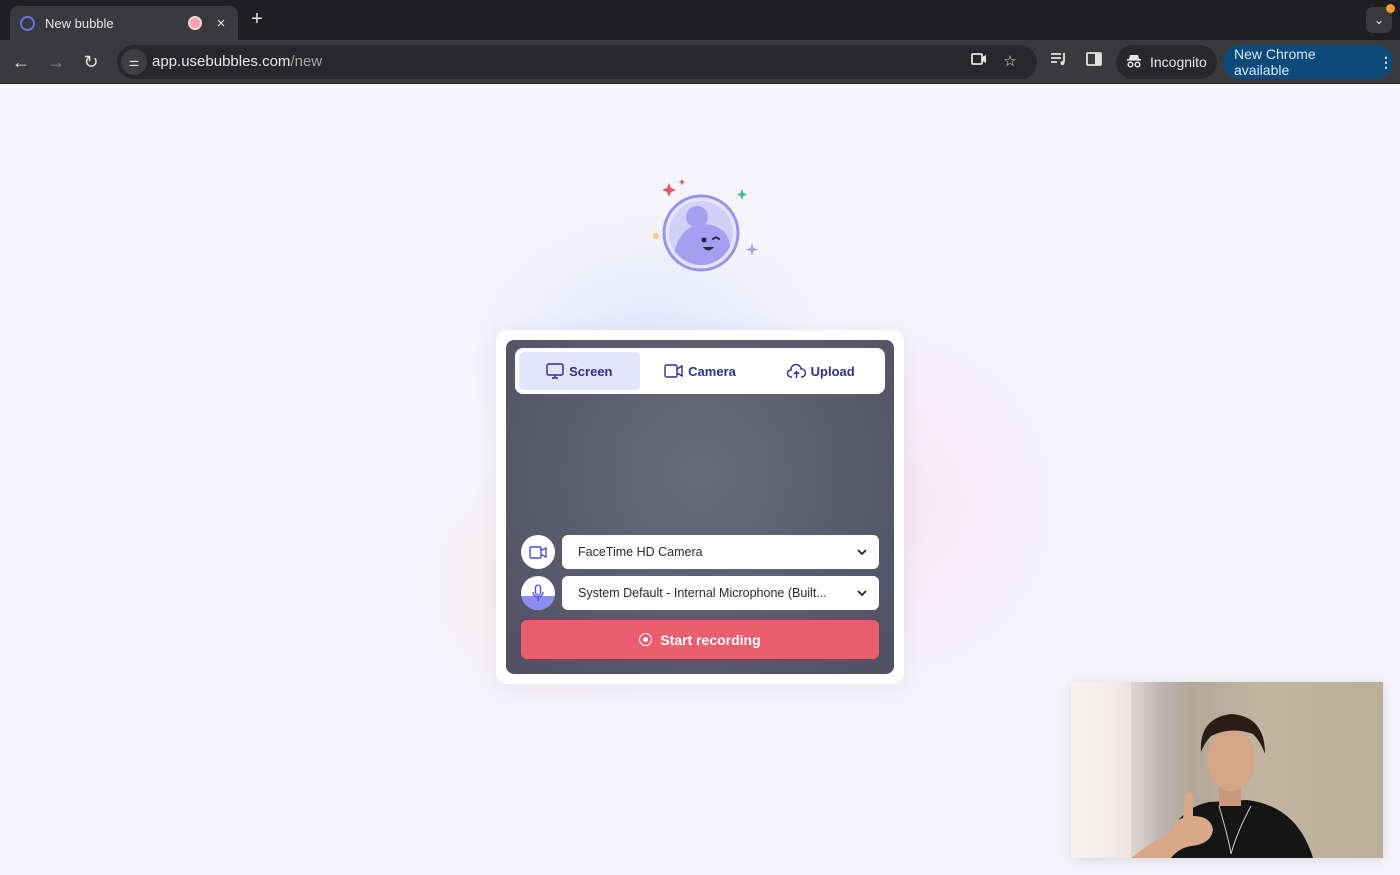 This screenshot has width=1400, height=875. Describe the element at coordinates (306, 61) in the screenshot. I see `url-path: /new` at that location.